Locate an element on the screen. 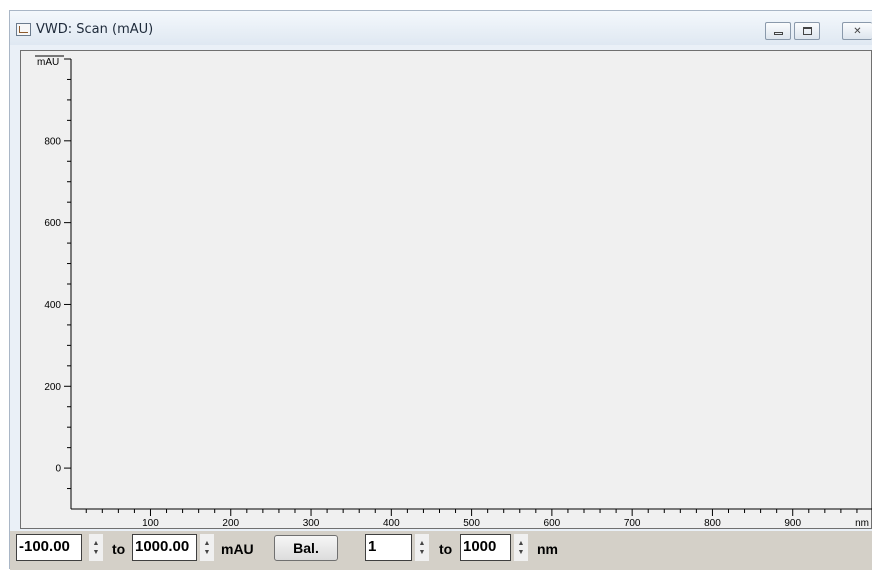  x-tick-label: 700 is located at coordinates (632, 523).